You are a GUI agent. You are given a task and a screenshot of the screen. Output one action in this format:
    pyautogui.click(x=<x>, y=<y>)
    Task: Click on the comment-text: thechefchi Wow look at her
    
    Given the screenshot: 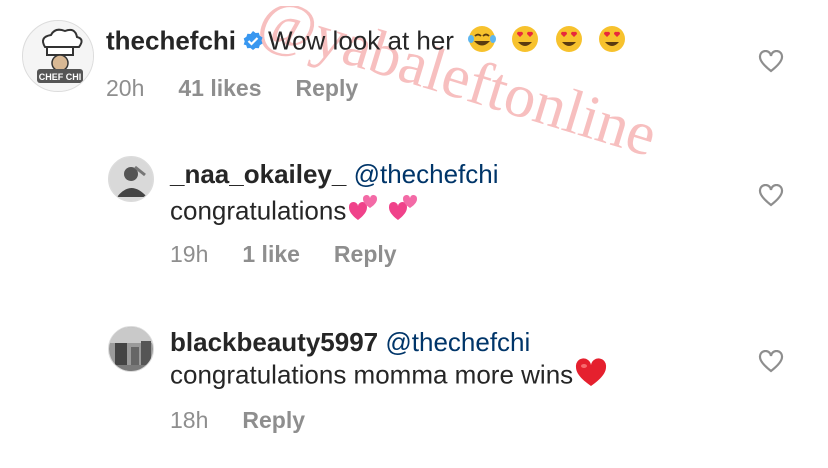 What is the action you would take?
    pyautogui.click(x=366, y=42)
    